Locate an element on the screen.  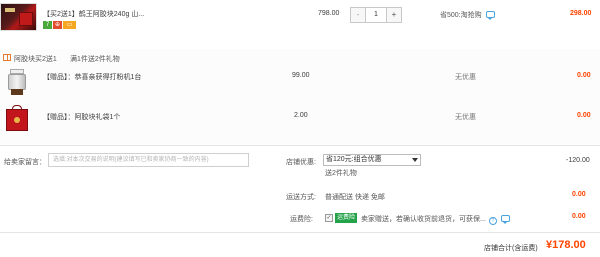
gift-icon is located at coordinates (7, 57).